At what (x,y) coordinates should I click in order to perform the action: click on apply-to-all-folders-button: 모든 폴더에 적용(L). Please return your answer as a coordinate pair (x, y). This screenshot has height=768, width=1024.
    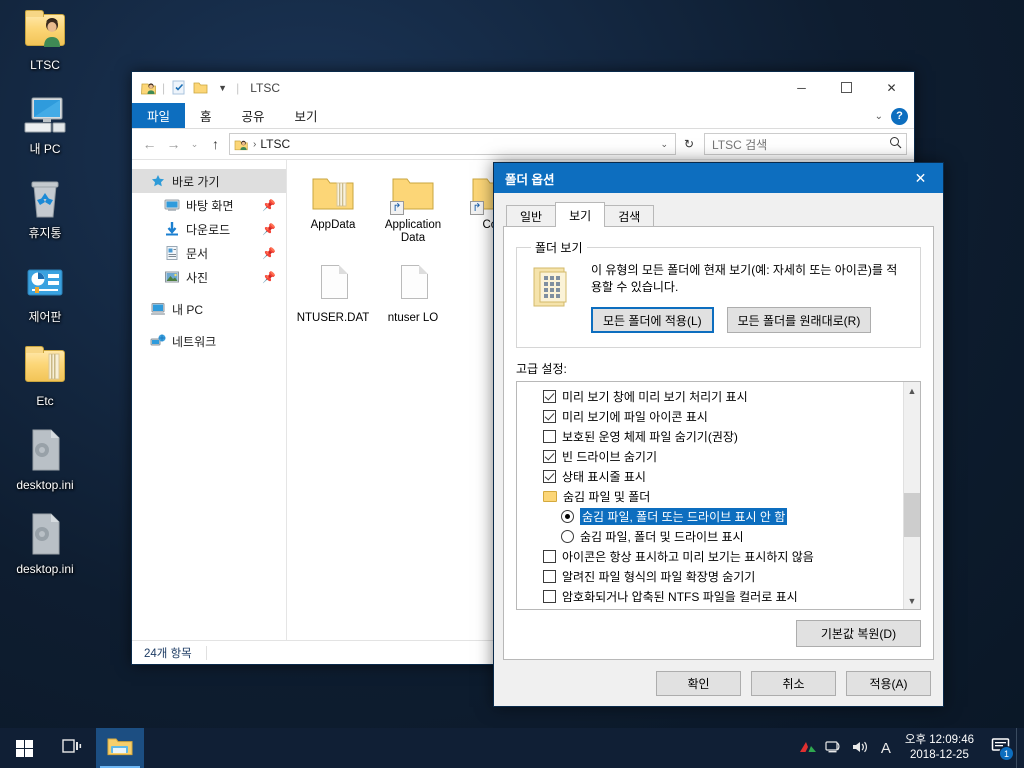
    Looking at the image, I should click on (652, 320).